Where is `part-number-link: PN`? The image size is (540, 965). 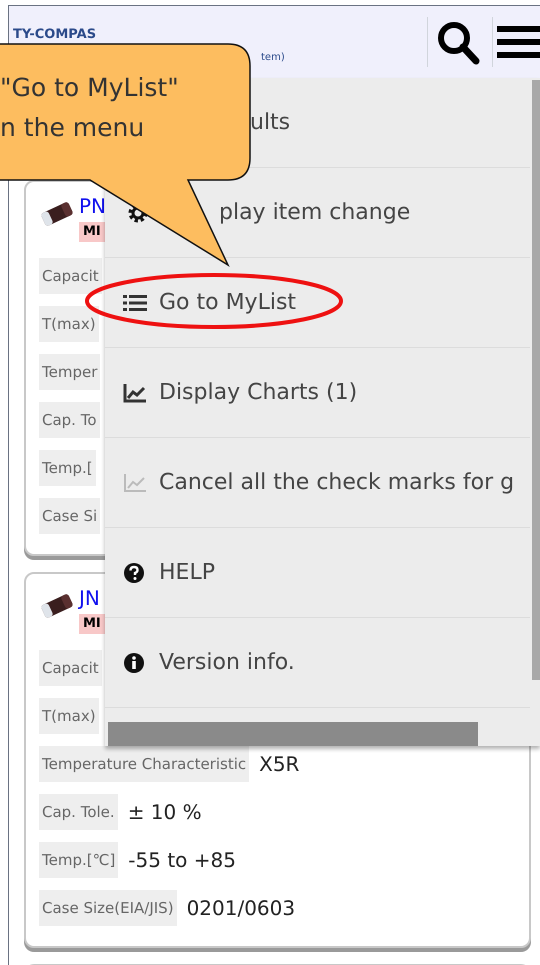 part-number-link: PN is located at coordinates (92, 206).